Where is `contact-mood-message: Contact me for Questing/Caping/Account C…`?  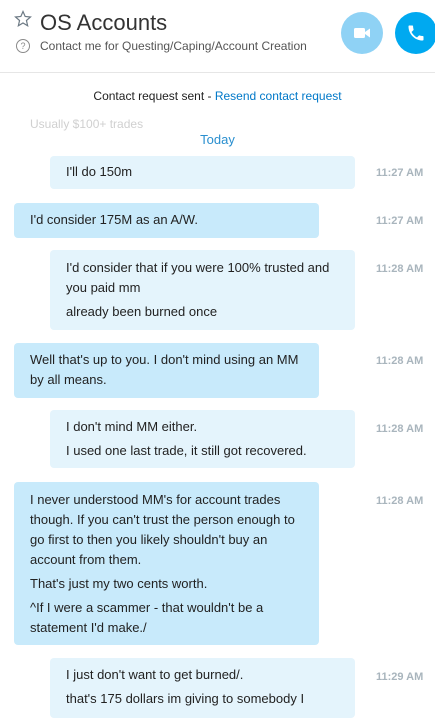
contact-mood-message: Contact me for Questing/Caping/Account C… is located at coordinates (173, 46).